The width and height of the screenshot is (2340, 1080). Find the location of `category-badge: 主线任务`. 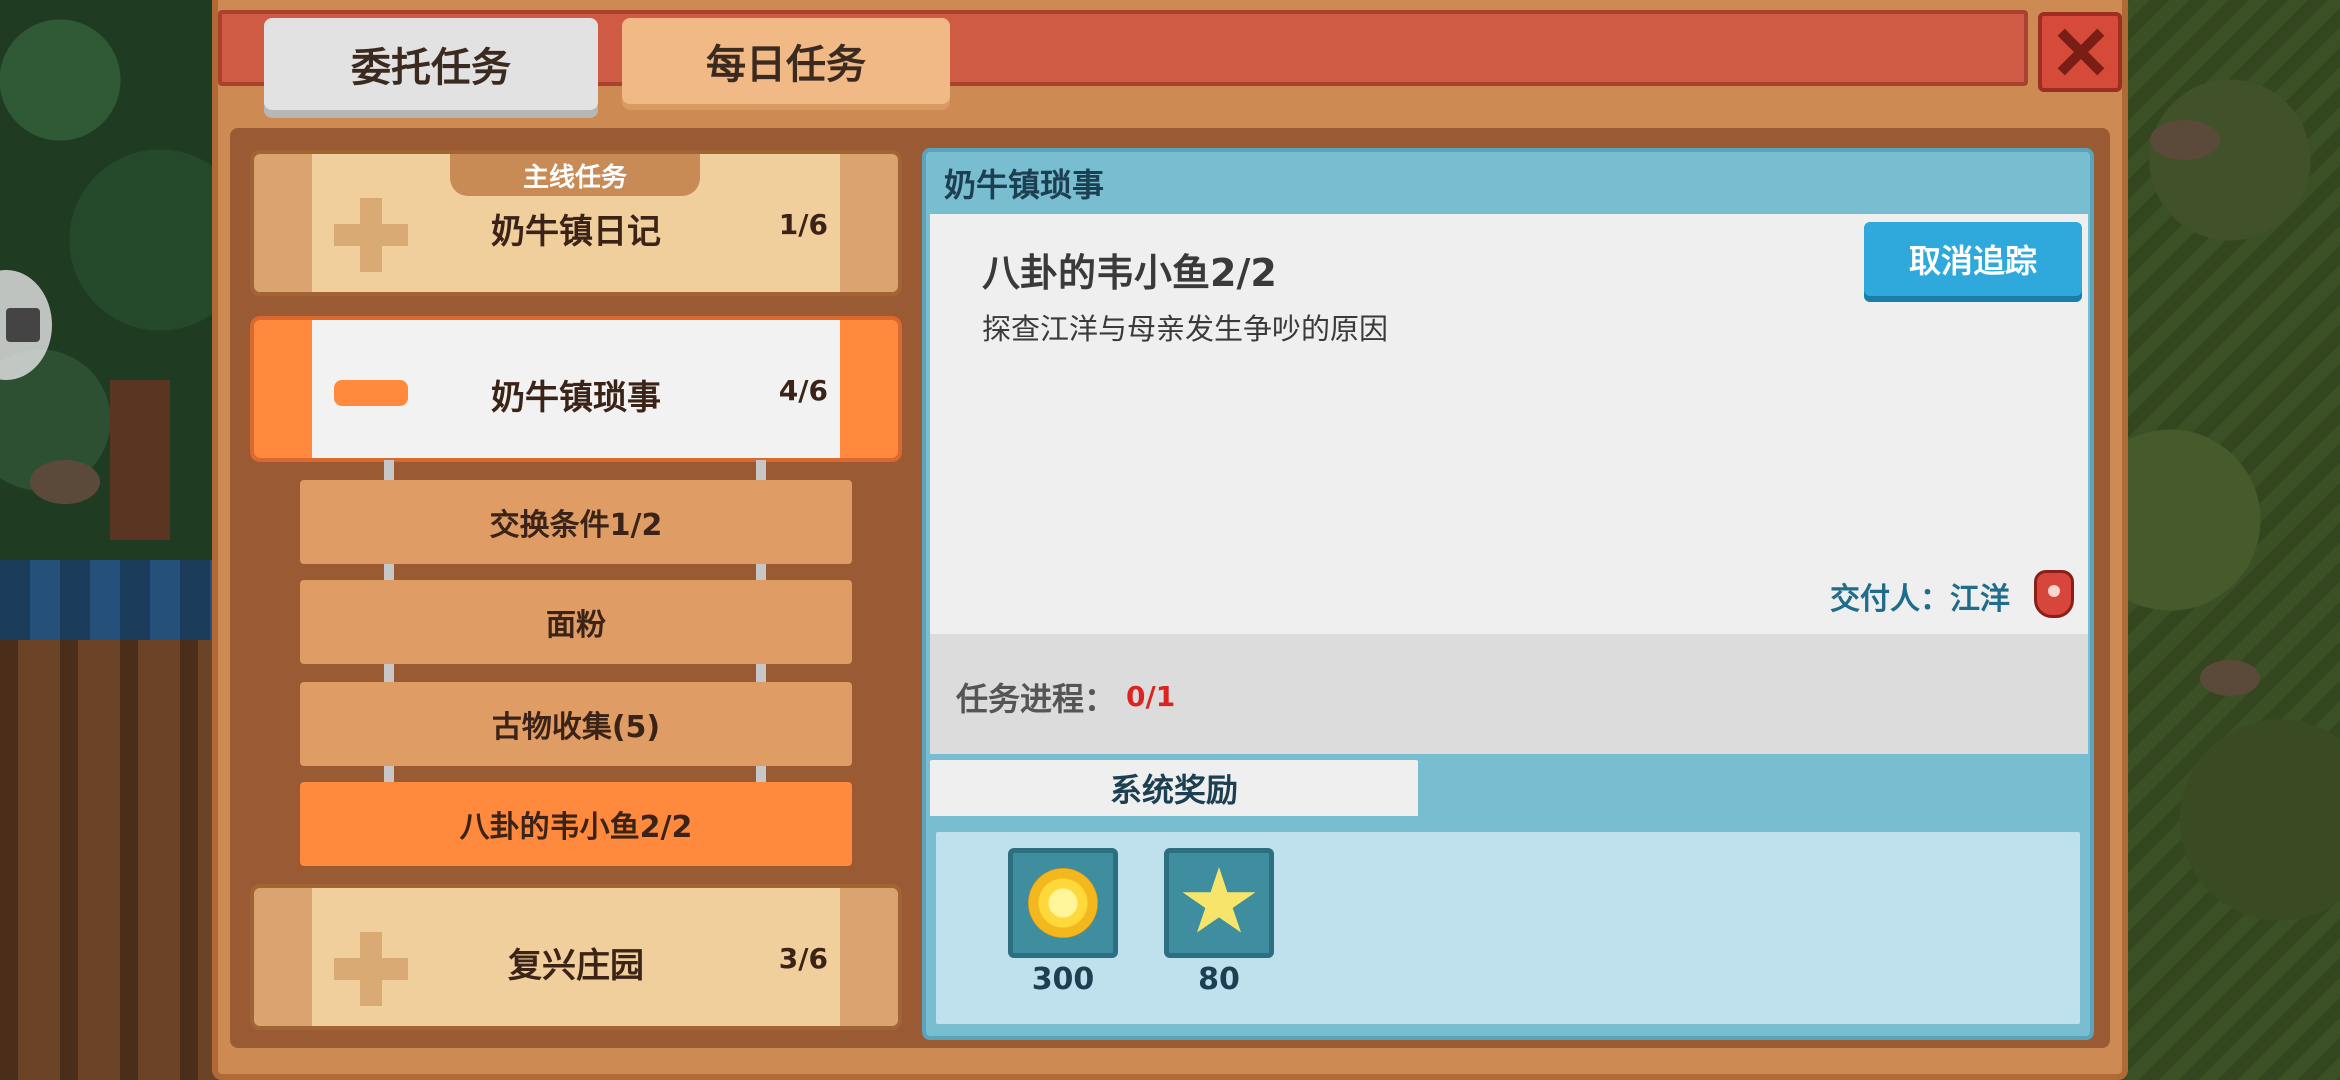

category-badge: 主线任务 is located at coordinates (575, 175).